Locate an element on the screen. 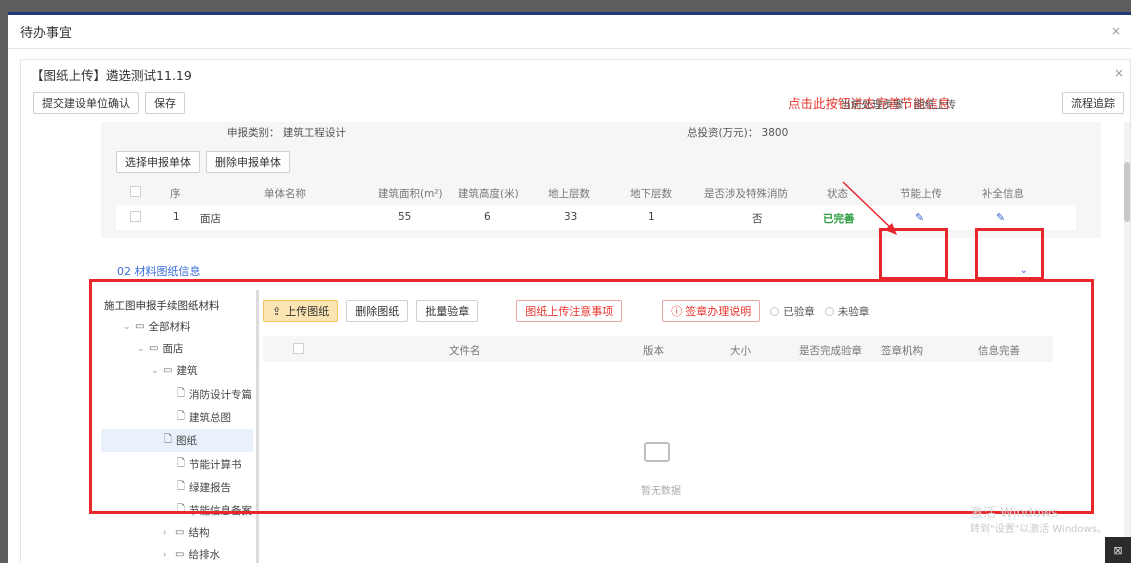 This screenshot has height=563, width=1131. unit-floors-above: 33 is located at coordinates (571, 217).